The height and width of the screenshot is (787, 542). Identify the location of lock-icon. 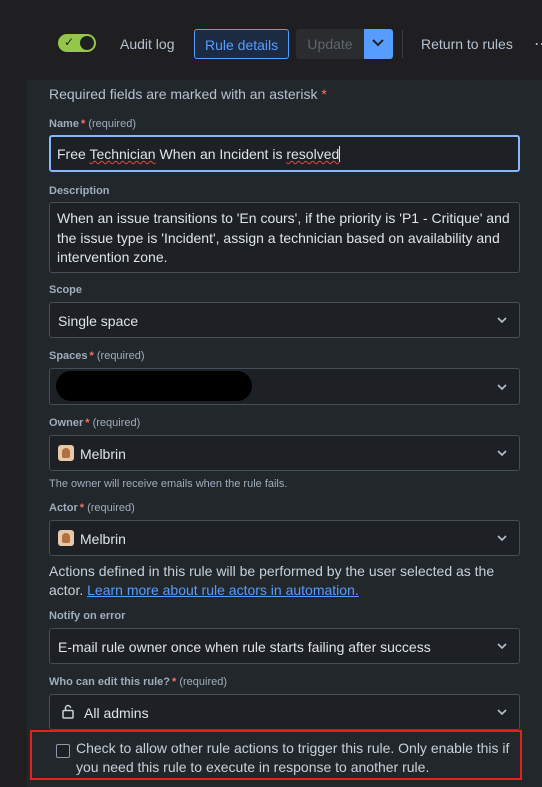
(68, 711).